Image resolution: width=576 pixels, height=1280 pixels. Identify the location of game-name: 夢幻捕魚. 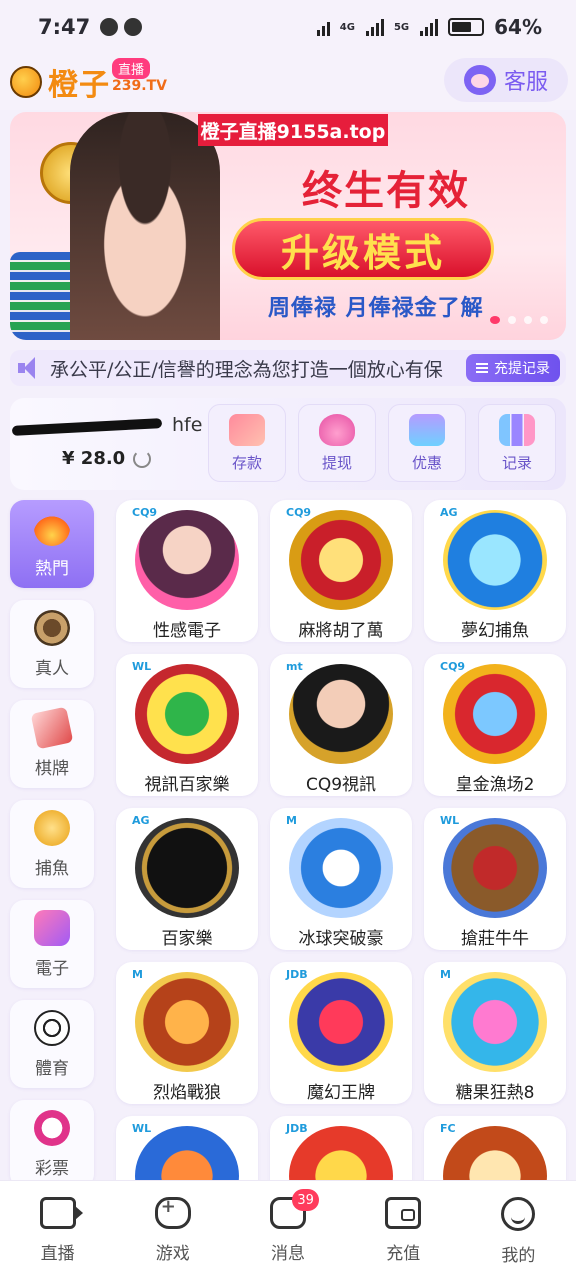
(495, 631).